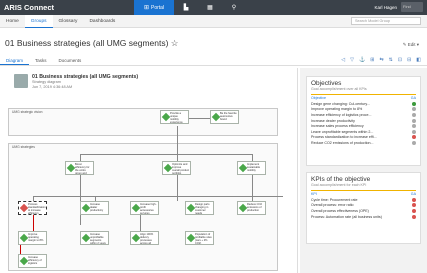 Image resolution: width=427 pixels, height=273 pixels. What do you see at coordinates (341, 179) in the screenshot?
I see `kpis-title: KPIs of the objective` at bounding box center [341, 179].